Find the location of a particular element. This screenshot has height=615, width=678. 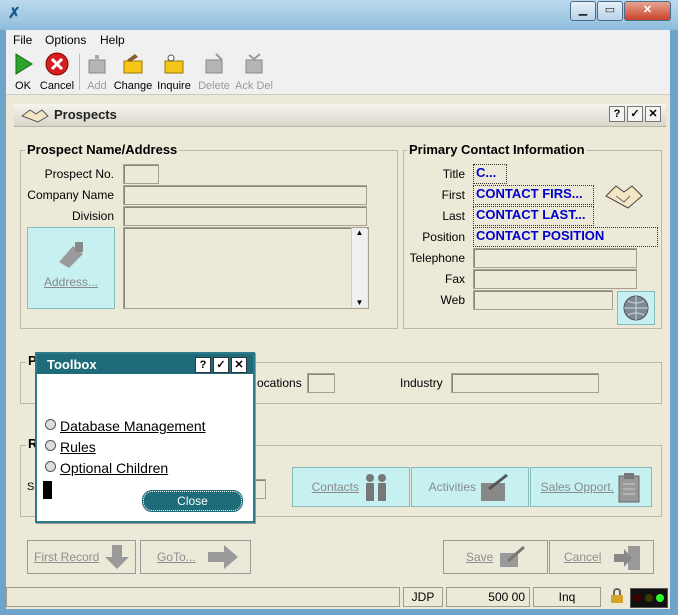

toolbox-help-button: ? is located at coordinates (203, 365).